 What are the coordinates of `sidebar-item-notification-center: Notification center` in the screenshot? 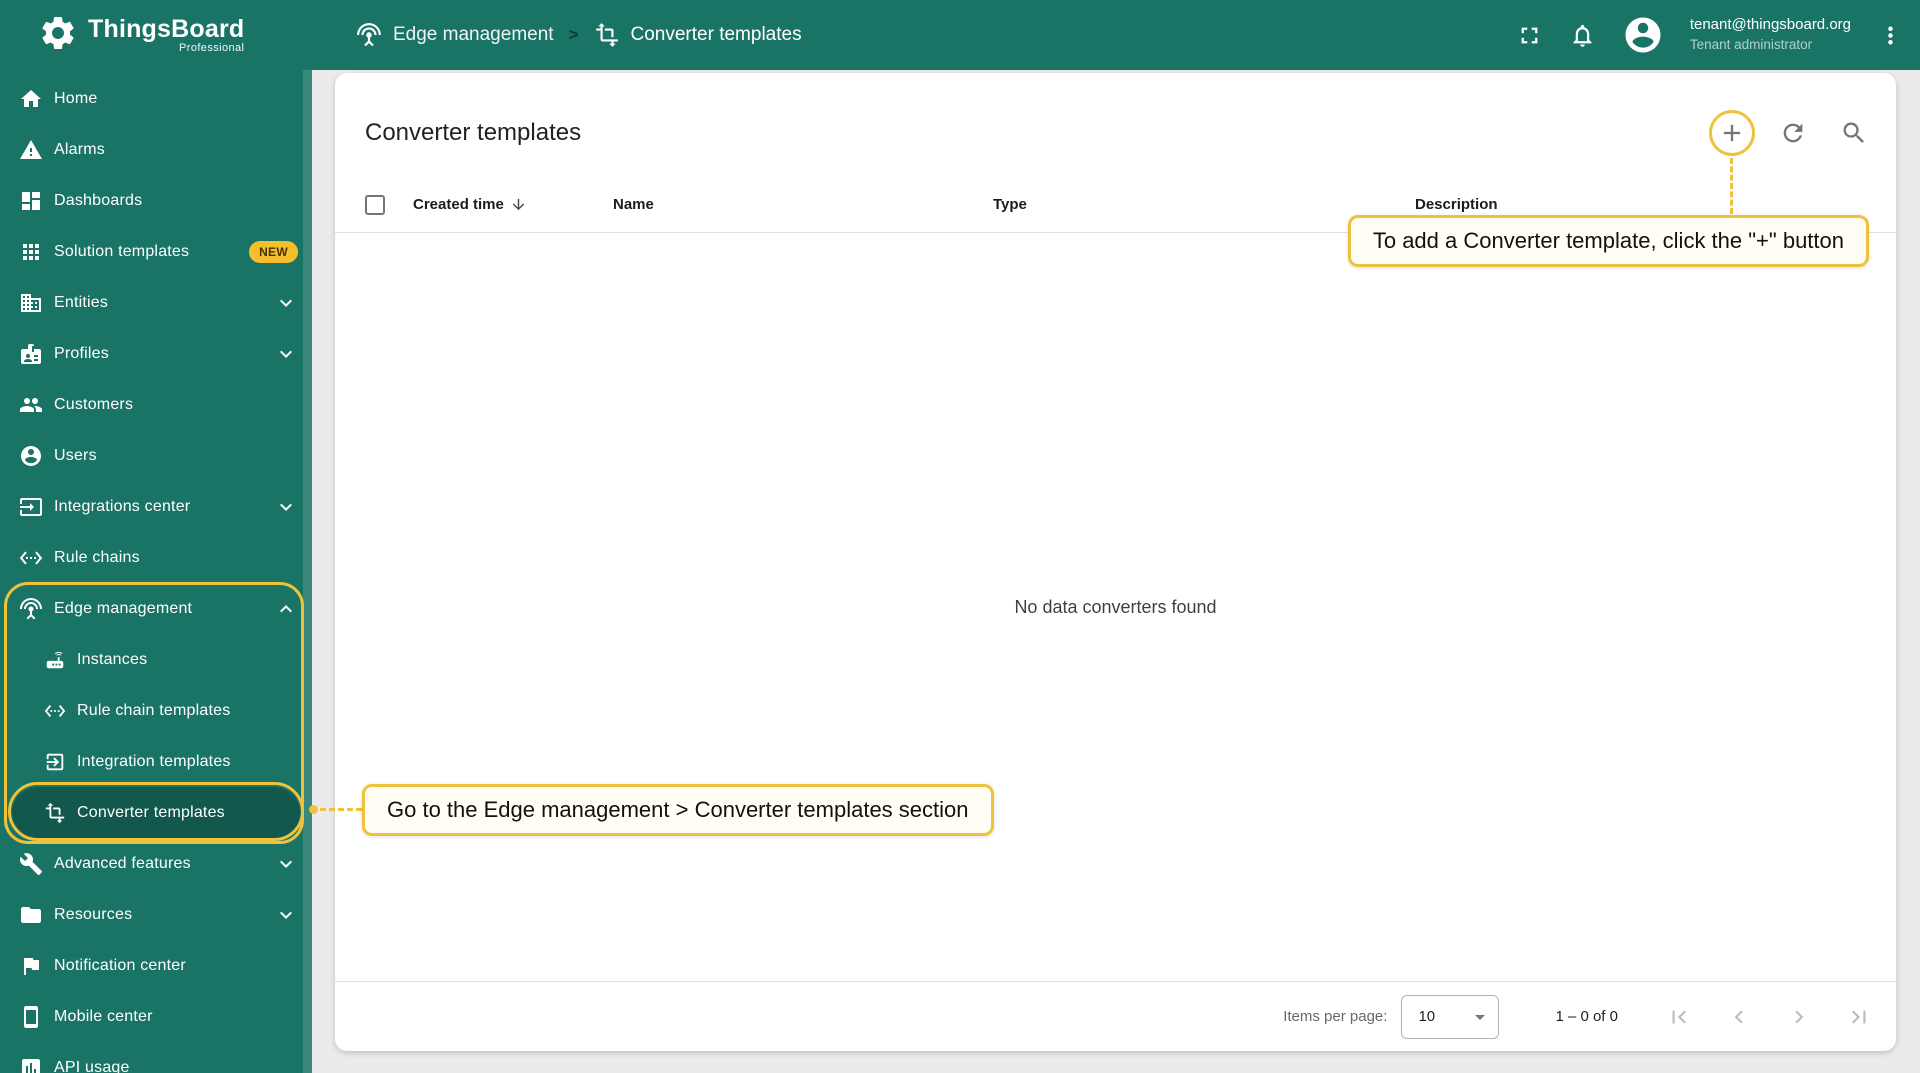 It's located at (156, 965).